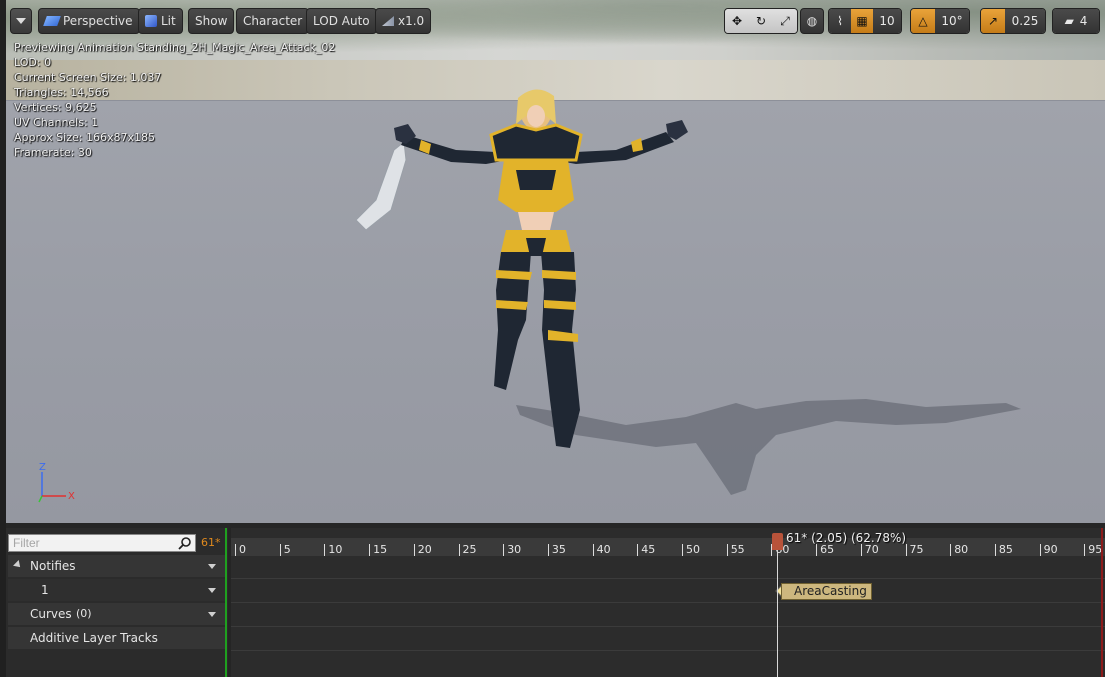 The height and width of the screenshot is (677, 1105). I want to click on curves-label: Curves, so click(51, 614).